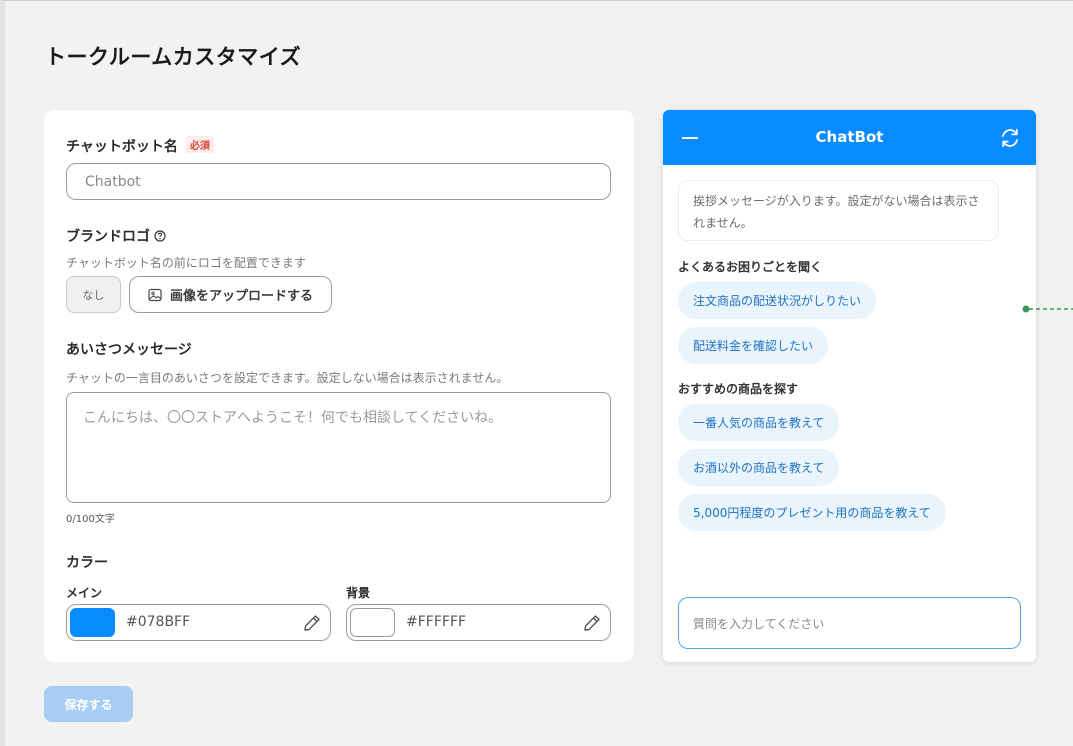 The width and height of the screenshot is (1073, 746). What do you see at coordinates (759, 422) in the screenshot?
I see `suggestion-chip: 一番人気の商品を教えて` at bounding box center [759, 422].